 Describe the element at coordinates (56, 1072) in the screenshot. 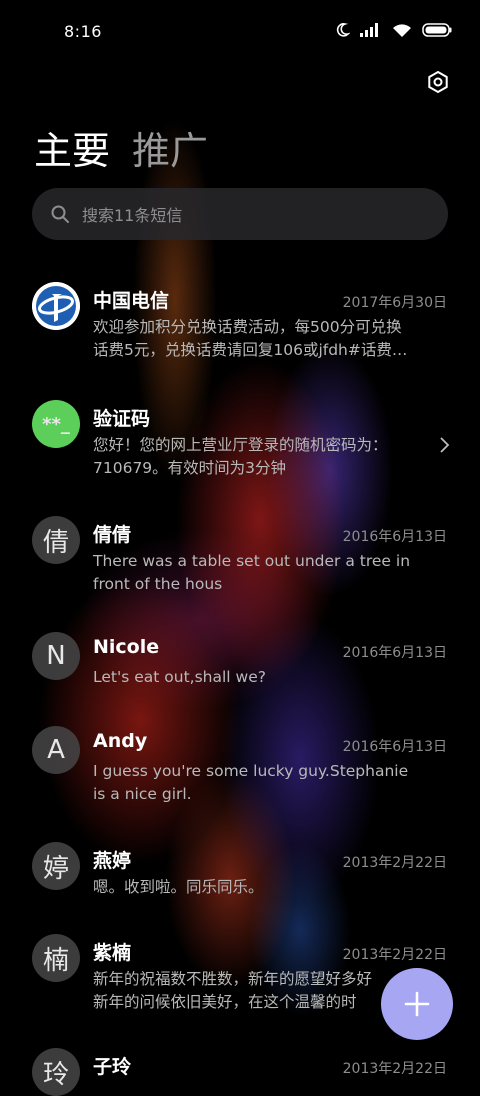

I see `avatar: 玲` at that location.